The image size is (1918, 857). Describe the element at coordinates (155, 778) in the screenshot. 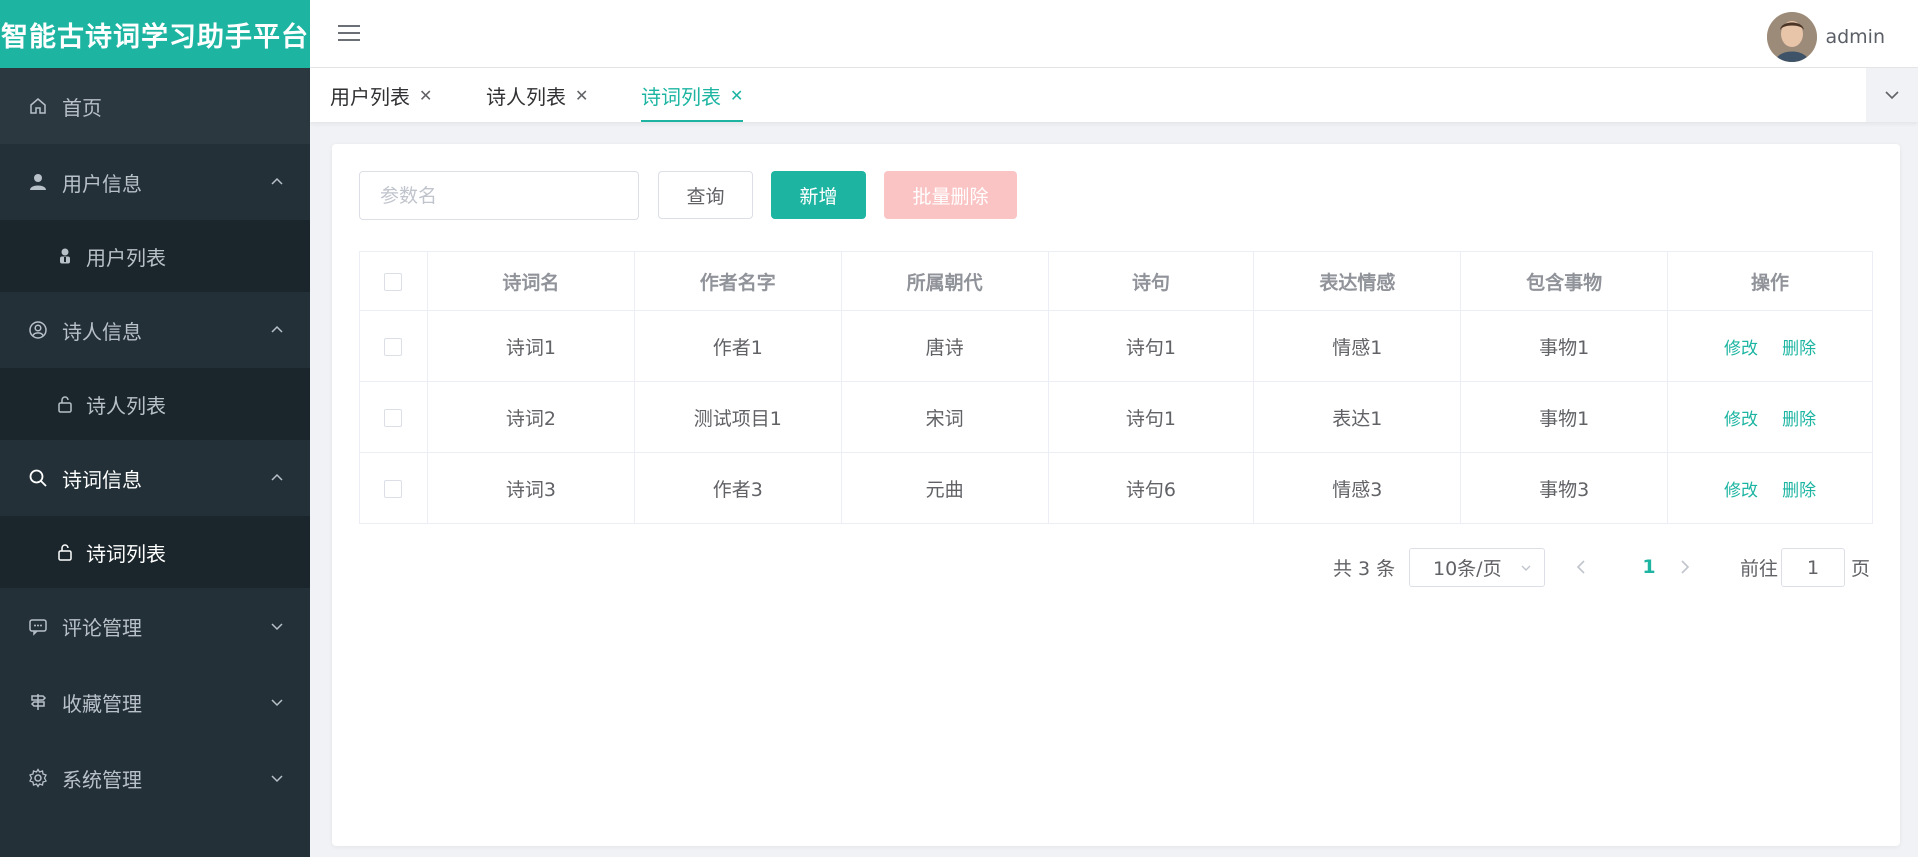

I see `sidebar-group-system: 系统管理` at that location.